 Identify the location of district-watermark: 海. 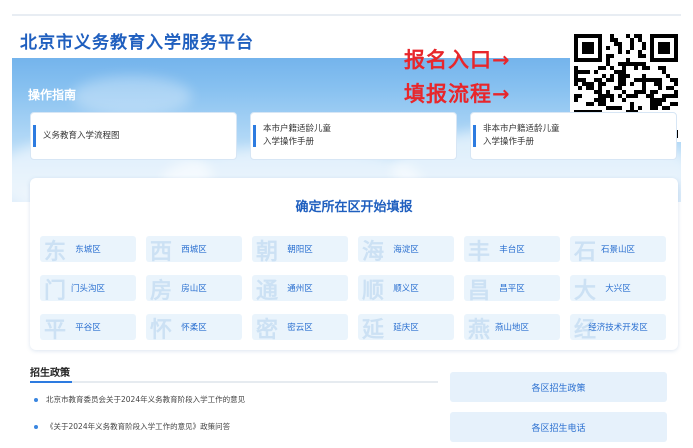
(373, 250).